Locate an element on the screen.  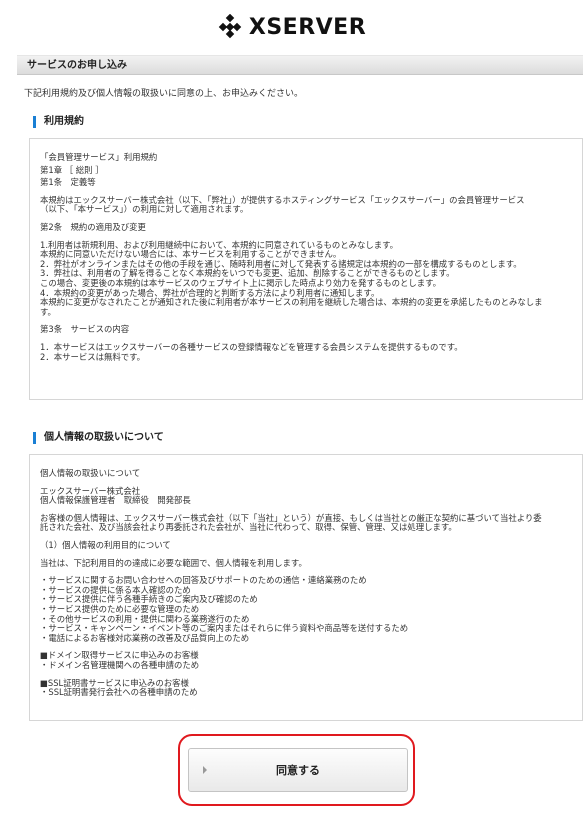
agree-button: 同意する is located at coordinates (298, 770).